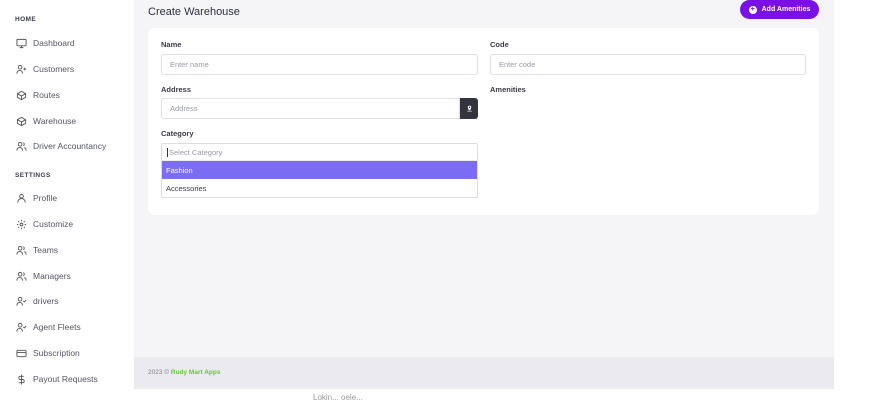 This screenshot has height=401, width=888. I want to click on sidebar-item-driver-accountancy: Driver Accountancy, so click(60, 146).